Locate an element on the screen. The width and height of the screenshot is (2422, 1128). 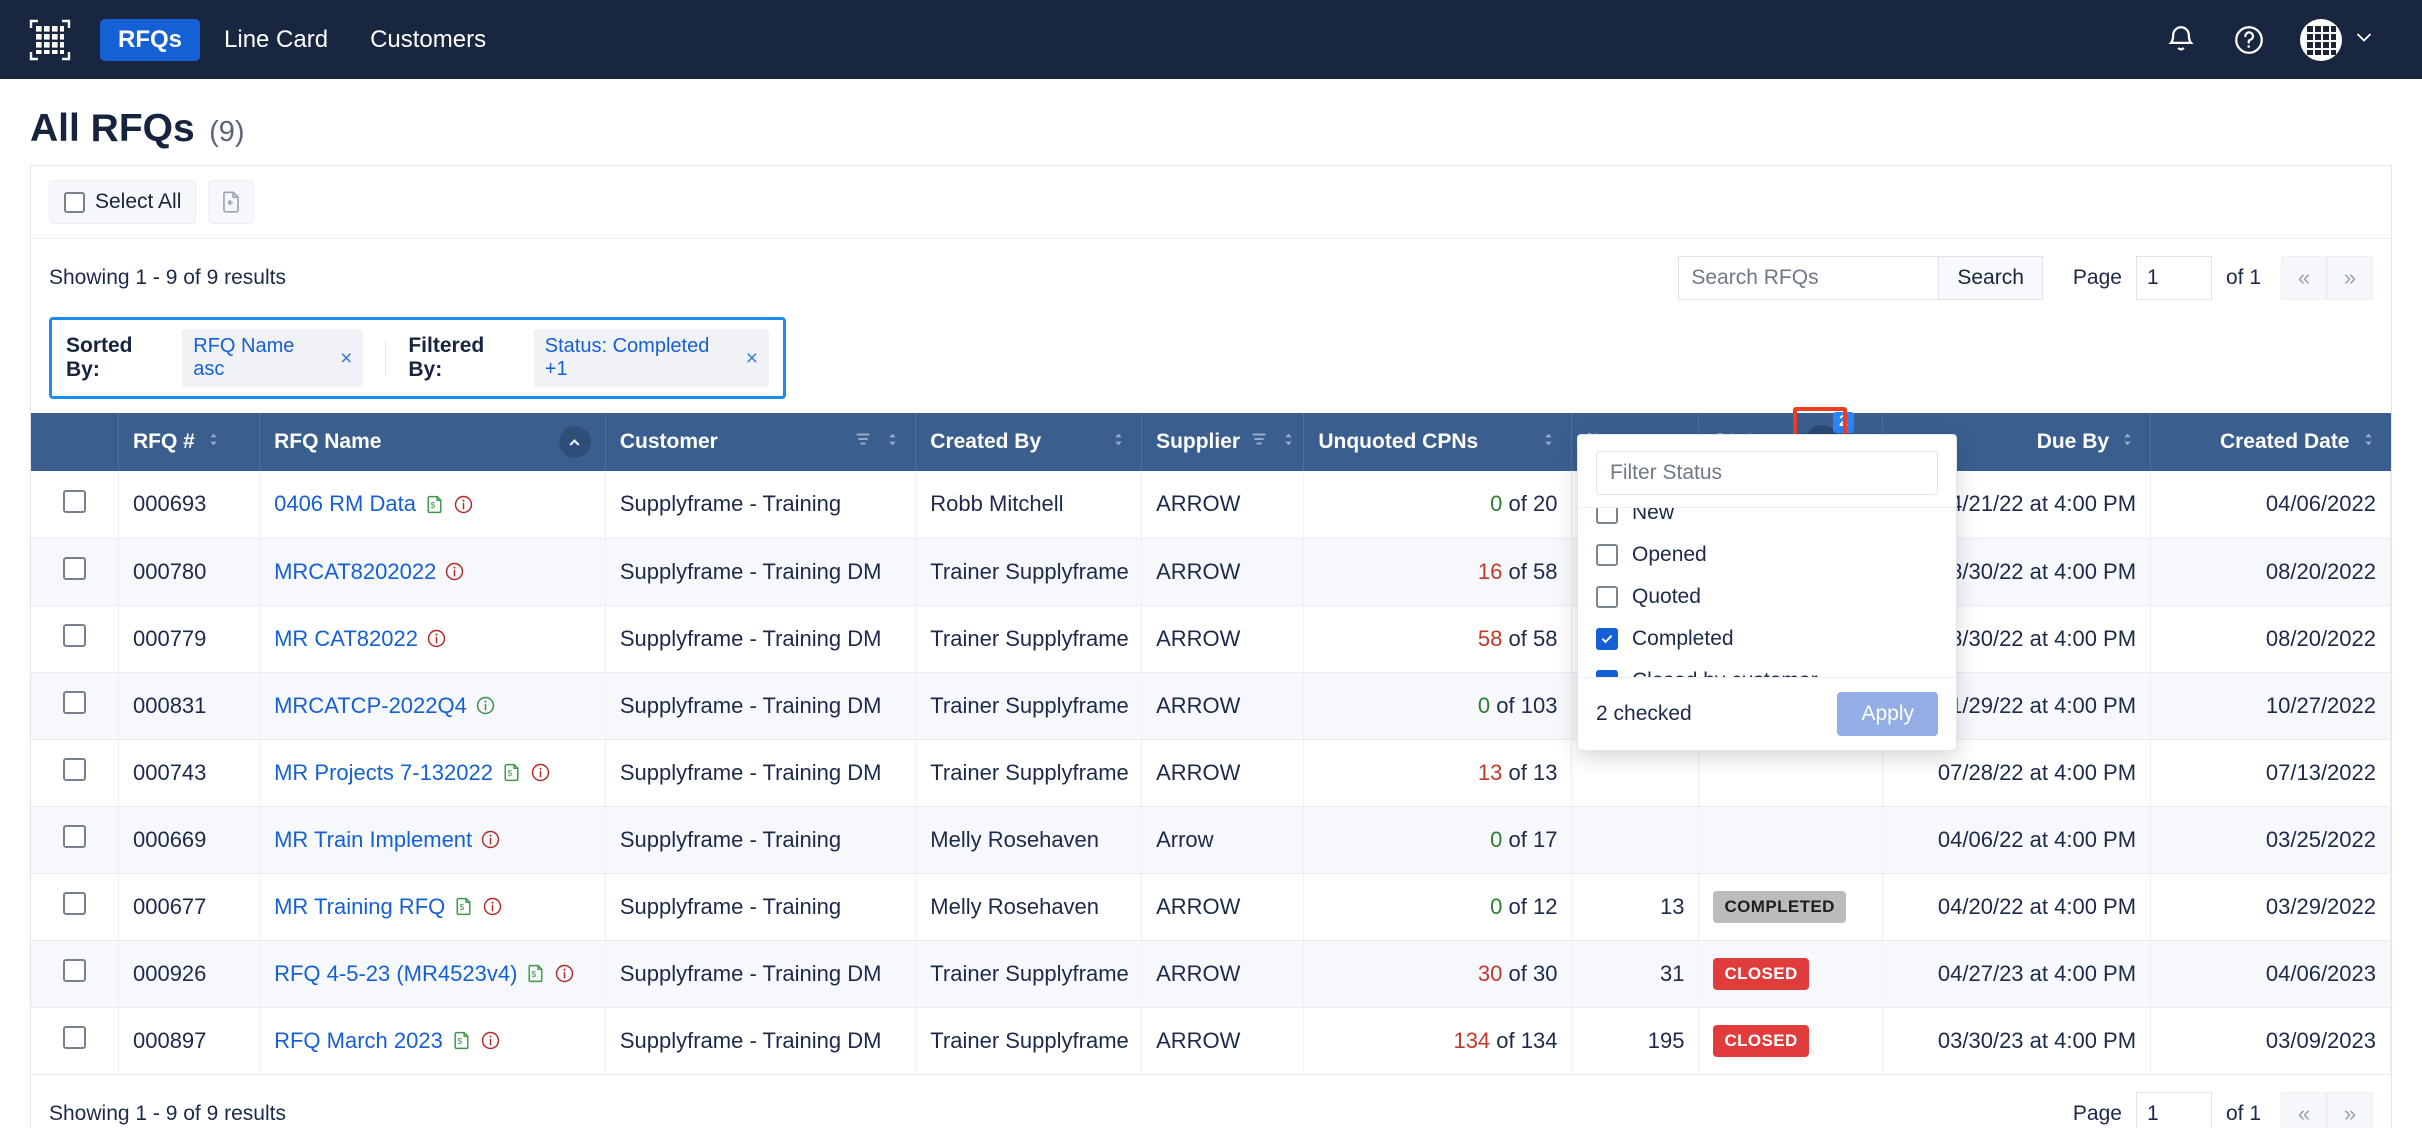
col-unquoted-cpns: Unquoted CPNs is located at coordinates (1438, 442).